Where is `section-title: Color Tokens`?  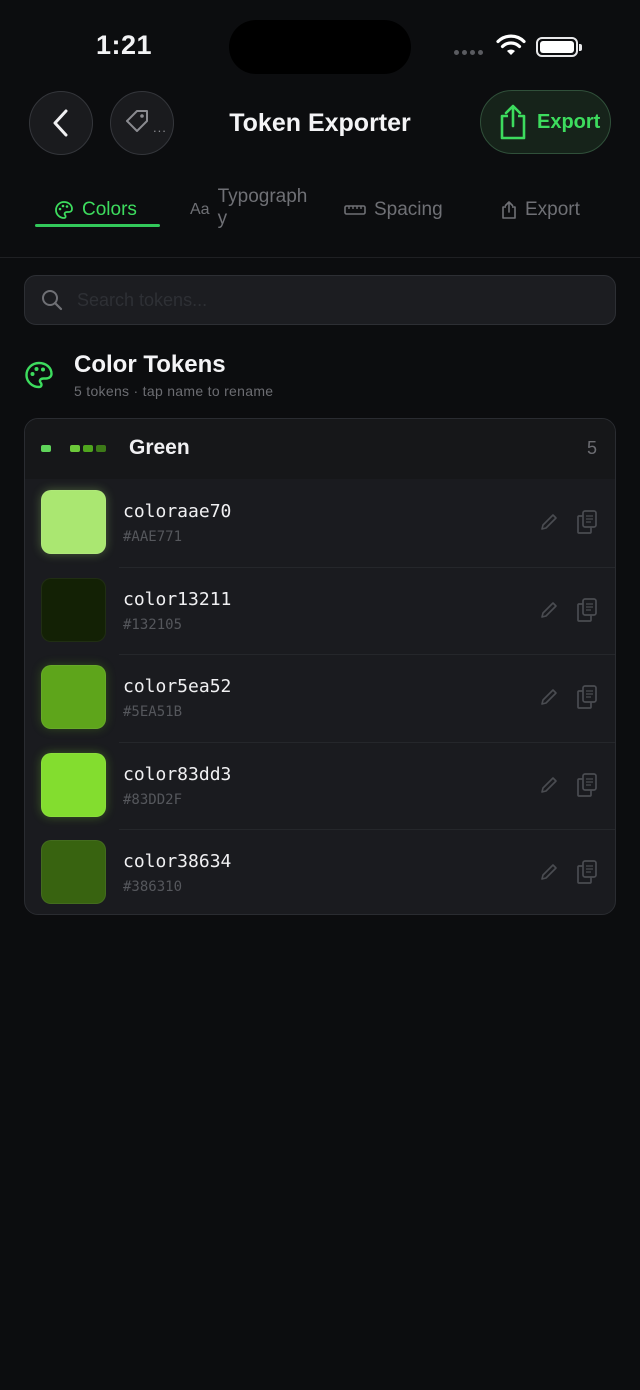 section-title: Color Tokens is located at coordinates (150, 364).